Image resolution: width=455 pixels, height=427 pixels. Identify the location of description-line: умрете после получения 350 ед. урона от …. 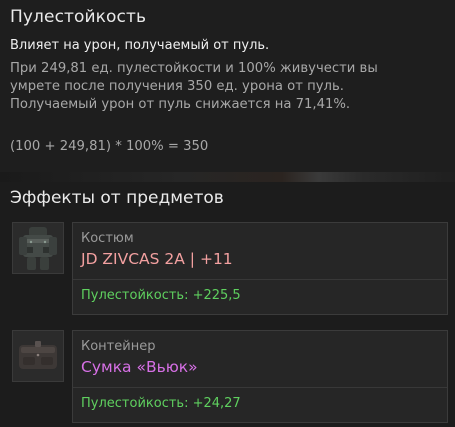
(177, 86).